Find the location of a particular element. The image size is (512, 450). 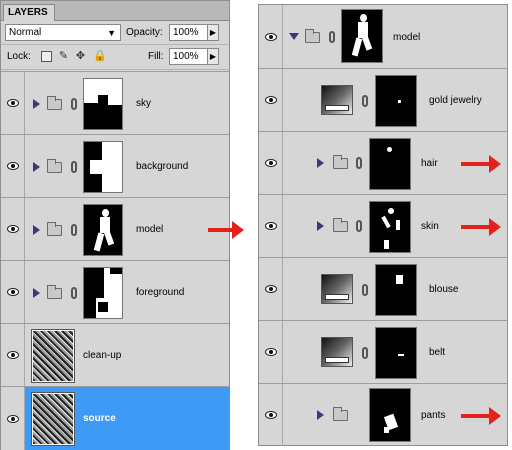

blend-row: Normal ▼ Opacity: 100% ▶ is located at coordinates (115, 33).